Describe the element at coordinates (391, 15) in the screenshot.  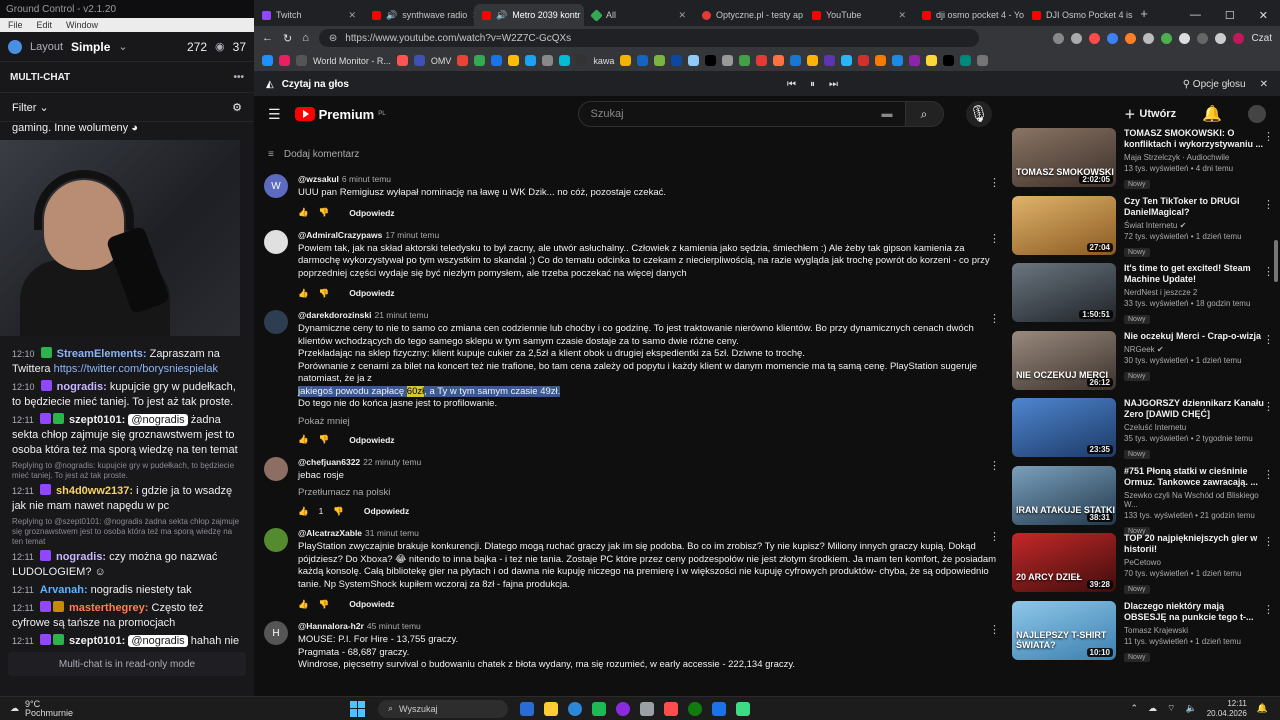
I see `speaker-icon: 🔊` at that location.